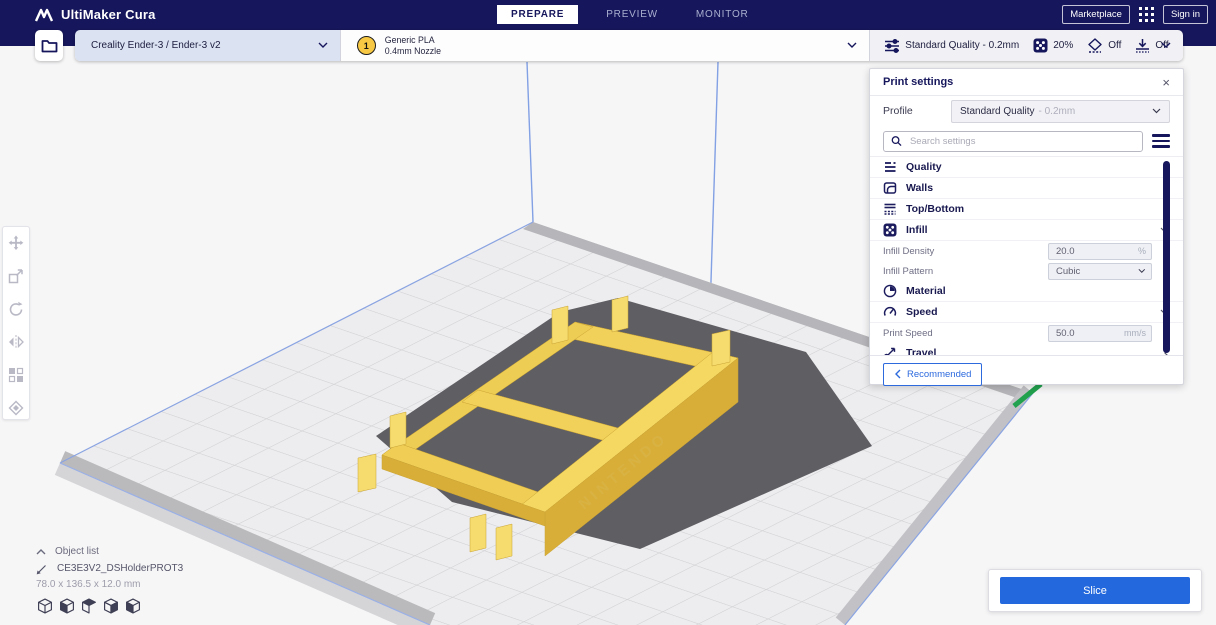 The height and width of the screenshot is (625, 1216). I want to click on model-dimensions: 78.0 x 136.5 x 12.0 mm, so click(88, 584).